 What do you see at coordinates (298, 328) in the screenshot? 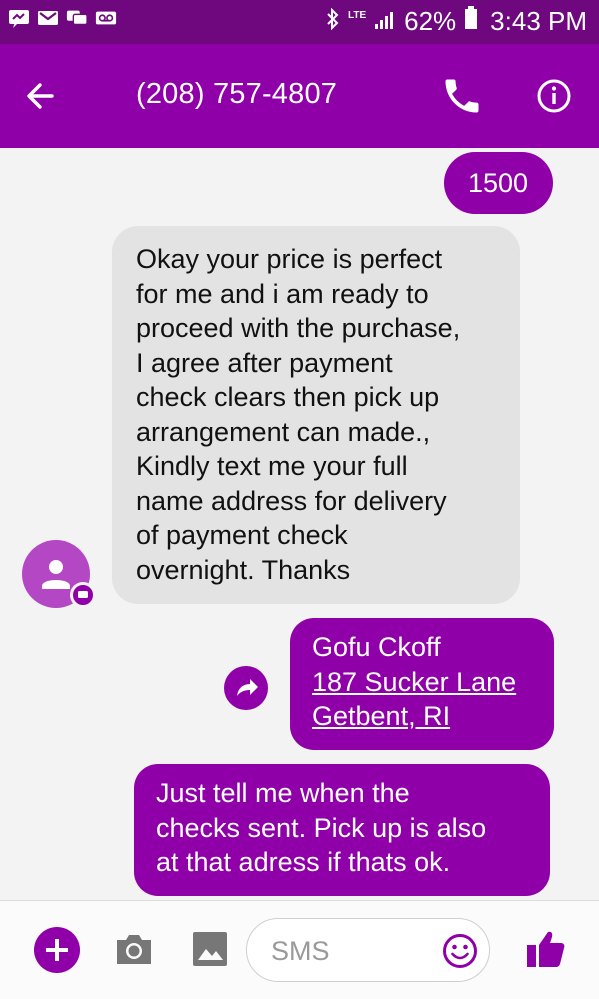
I see `message-text: proceed with the purchase,` at bounding box center [298, 328].